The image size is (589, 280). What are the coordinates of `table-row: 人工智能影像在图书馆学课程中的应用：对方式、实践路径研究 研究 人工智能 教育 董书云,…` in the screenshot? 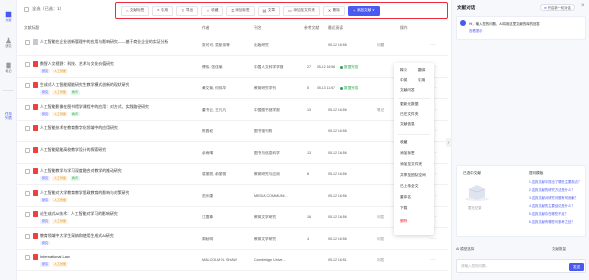 It's located at (232, 111).